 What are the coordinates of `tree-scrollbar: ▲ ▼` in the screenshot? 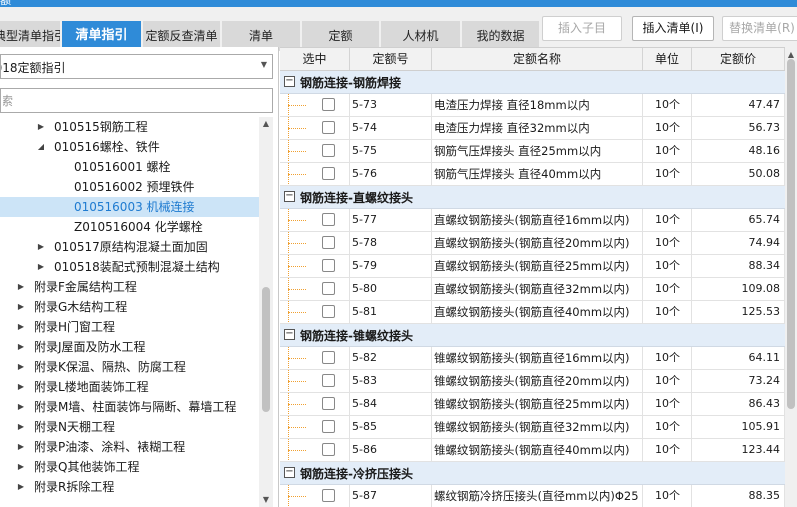 It's located at (266, 312).